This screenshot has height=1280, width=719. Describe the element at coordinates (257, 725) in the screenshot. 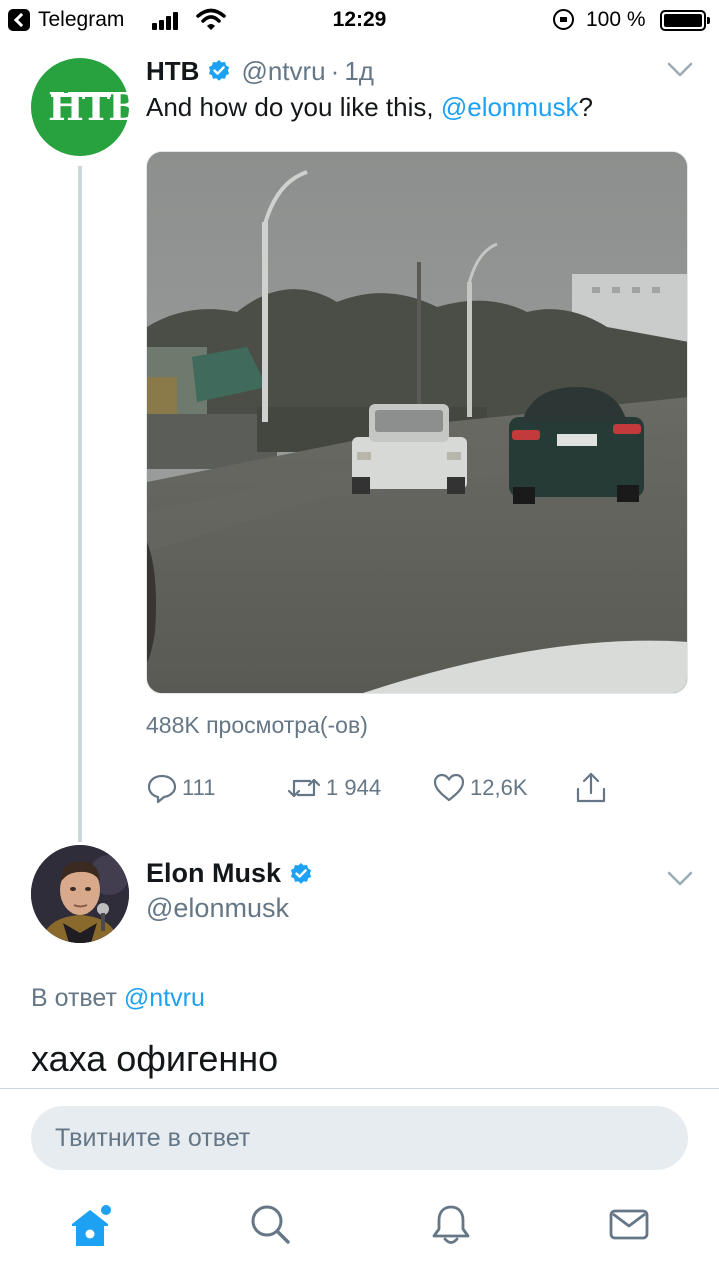

I see `view-count: 488K просмотра(-ов)` at that location.